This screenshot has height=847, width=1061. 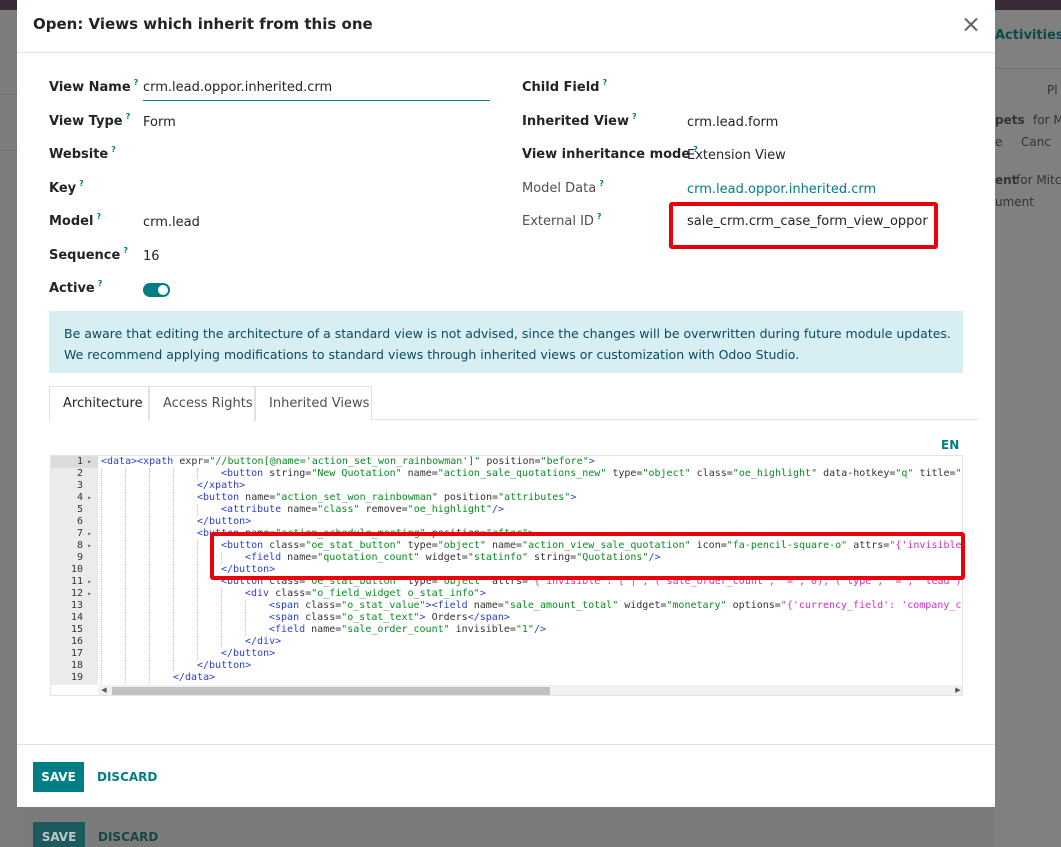 What do you see at coordinates (950, 445) in the screenshot?
I see `language-button: EN` at bounding box center [950, 445].